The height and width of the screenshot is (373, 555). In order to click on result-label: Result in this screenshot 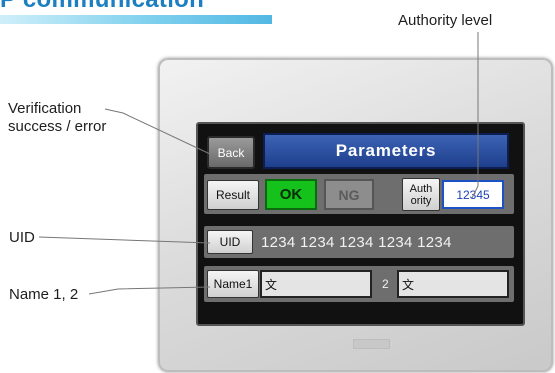, I will do `click(233, 195)`.